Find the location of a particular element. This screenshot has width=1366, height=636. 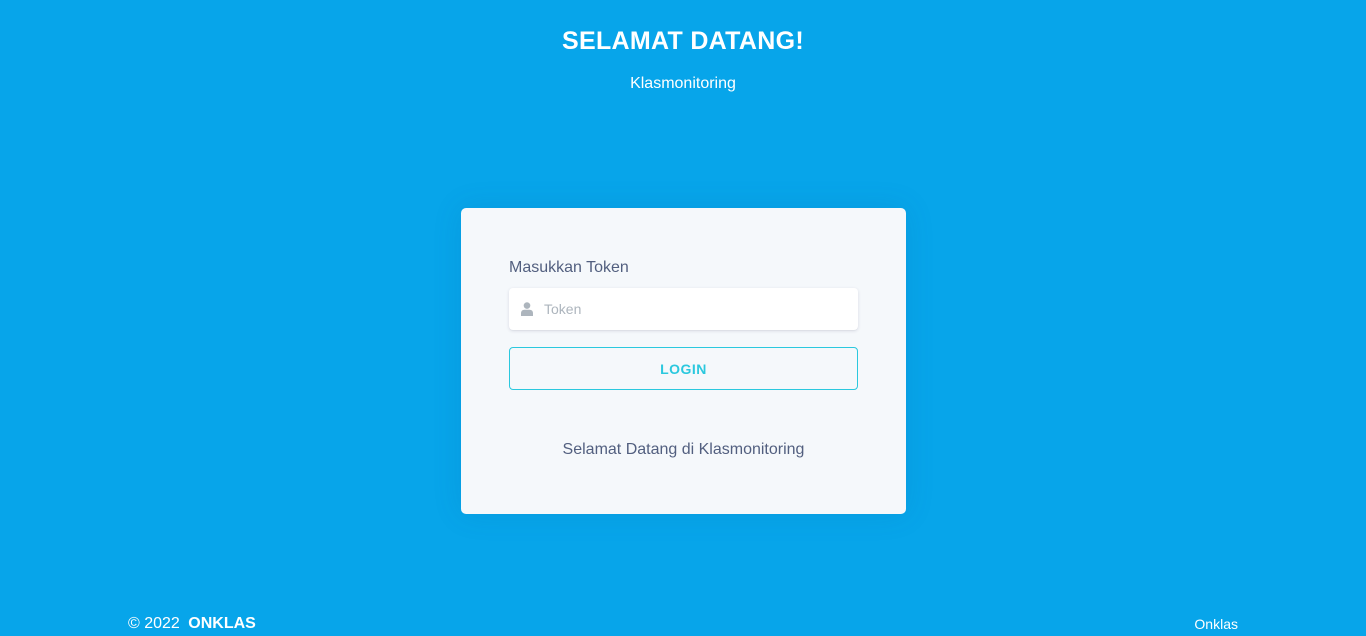

welcome-text: Selamat Datang di Klasmonitoring is located at coordinates (683, 449).